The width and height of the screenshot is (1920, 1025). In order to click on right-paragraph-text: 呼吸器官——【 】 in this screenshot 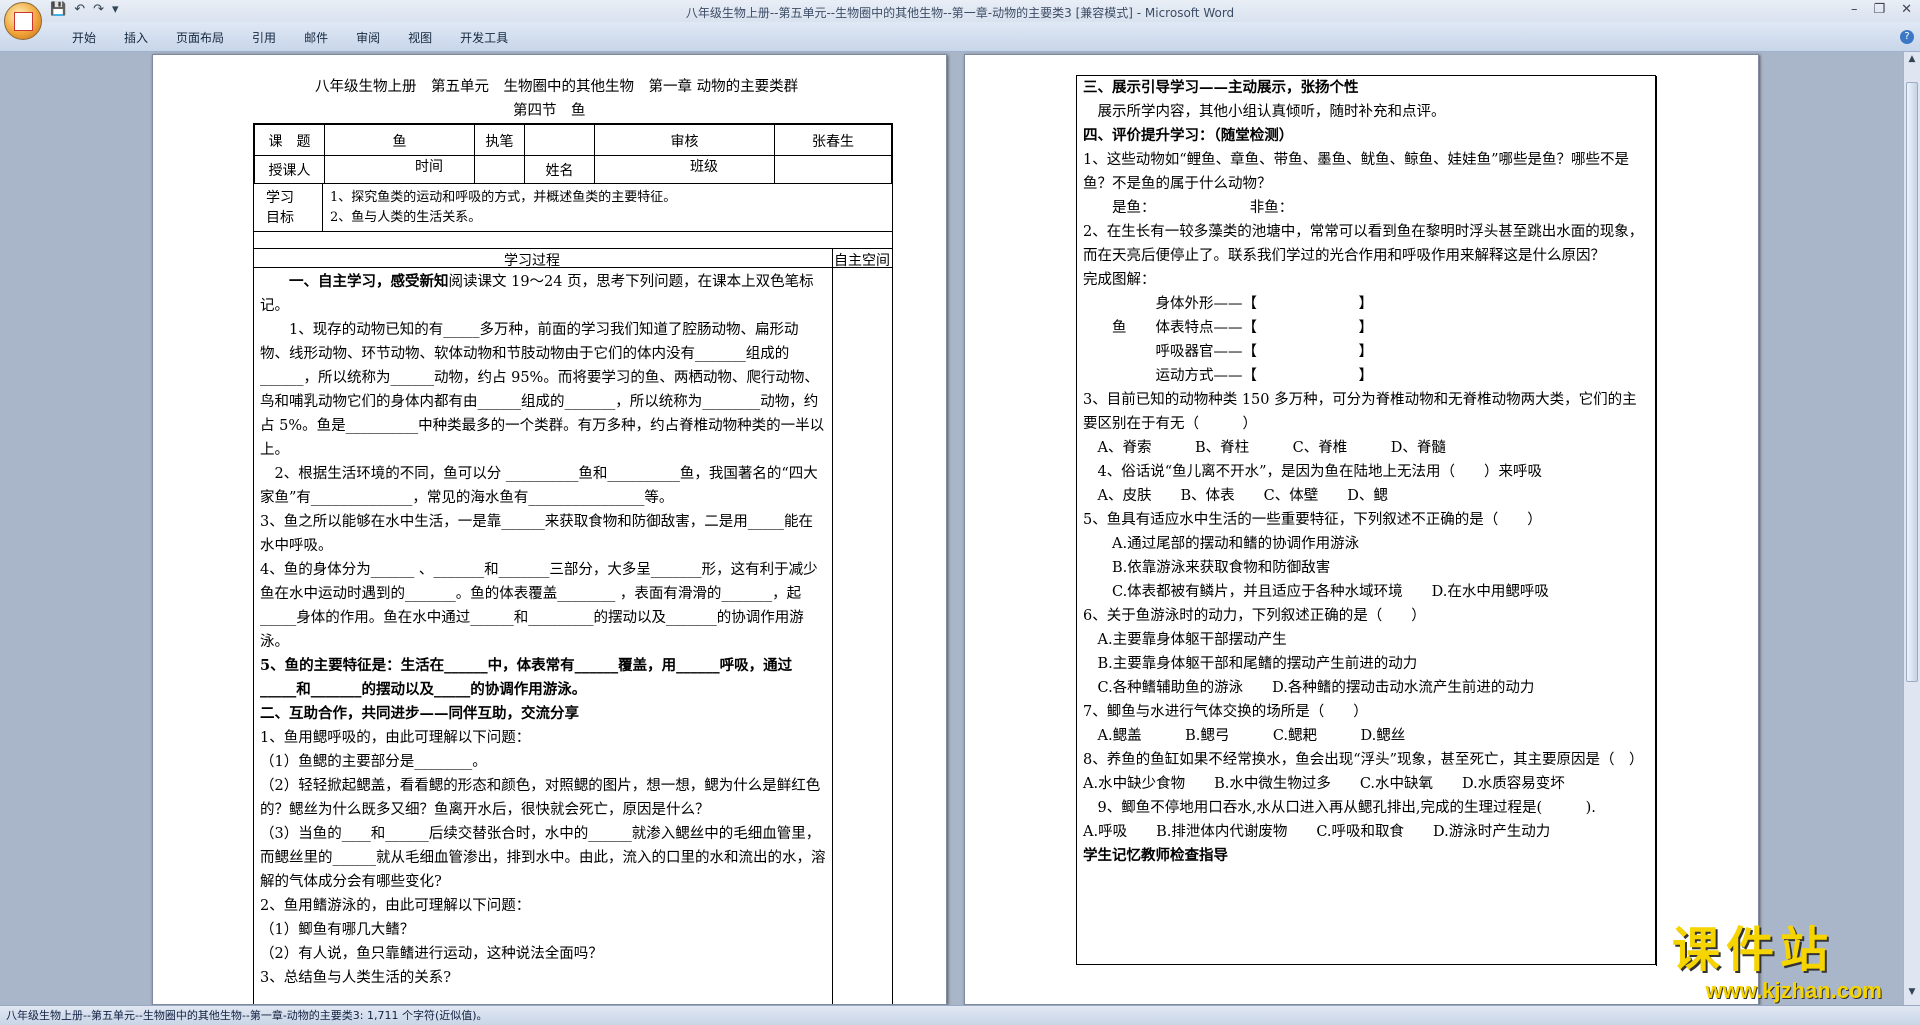, I will do `click(1228, 352)`.